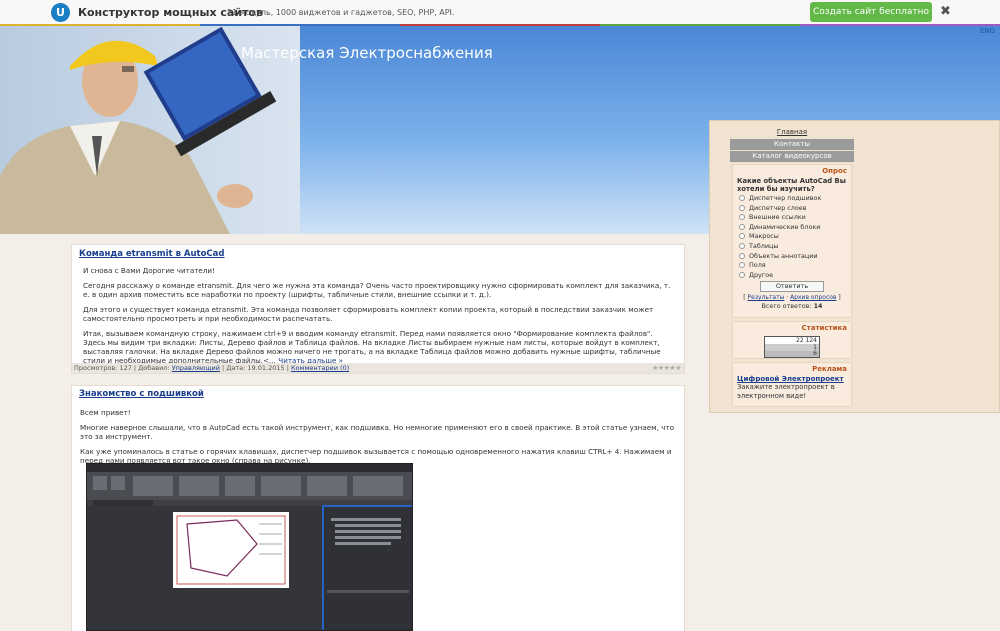  I want to click on ads-link: Цифровой Электропроект, so click(792, 379).